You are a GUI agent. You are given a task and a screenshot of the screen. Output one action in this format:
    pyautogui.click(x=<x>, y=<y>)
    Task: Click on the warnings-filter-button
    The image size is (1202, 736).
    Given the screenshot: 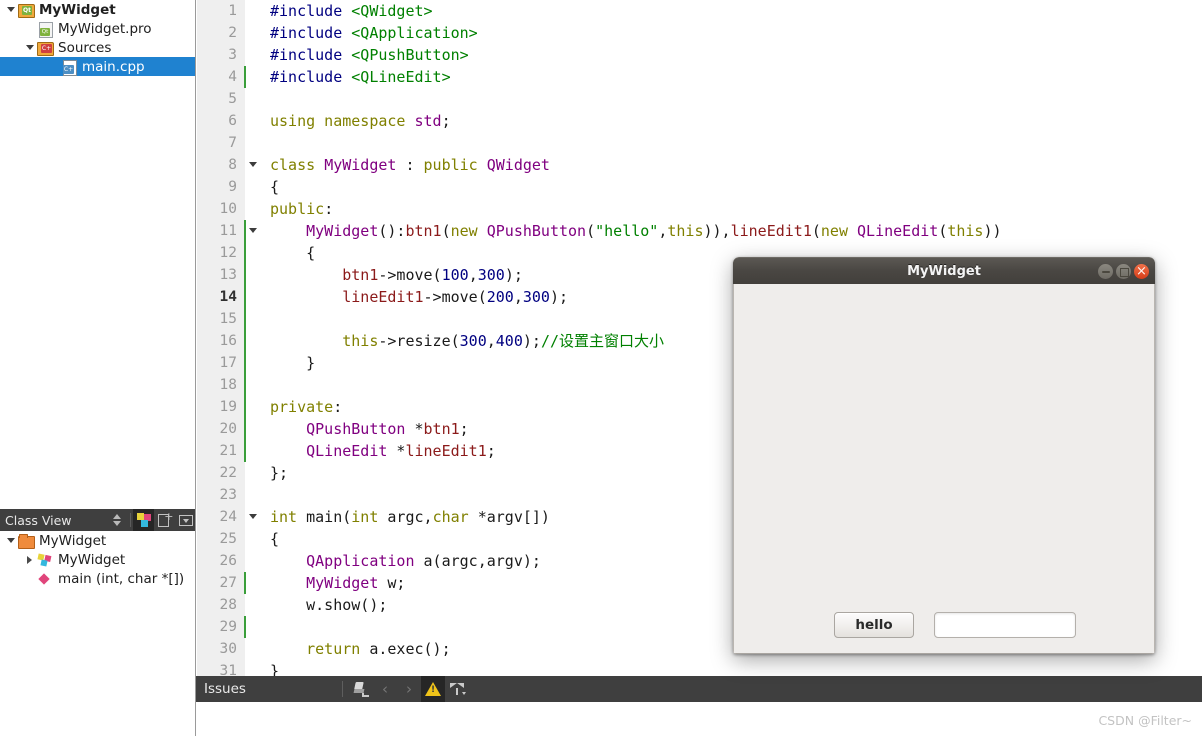 What is the action you would take?
    pyautogui.click(x=433, y=689)
    